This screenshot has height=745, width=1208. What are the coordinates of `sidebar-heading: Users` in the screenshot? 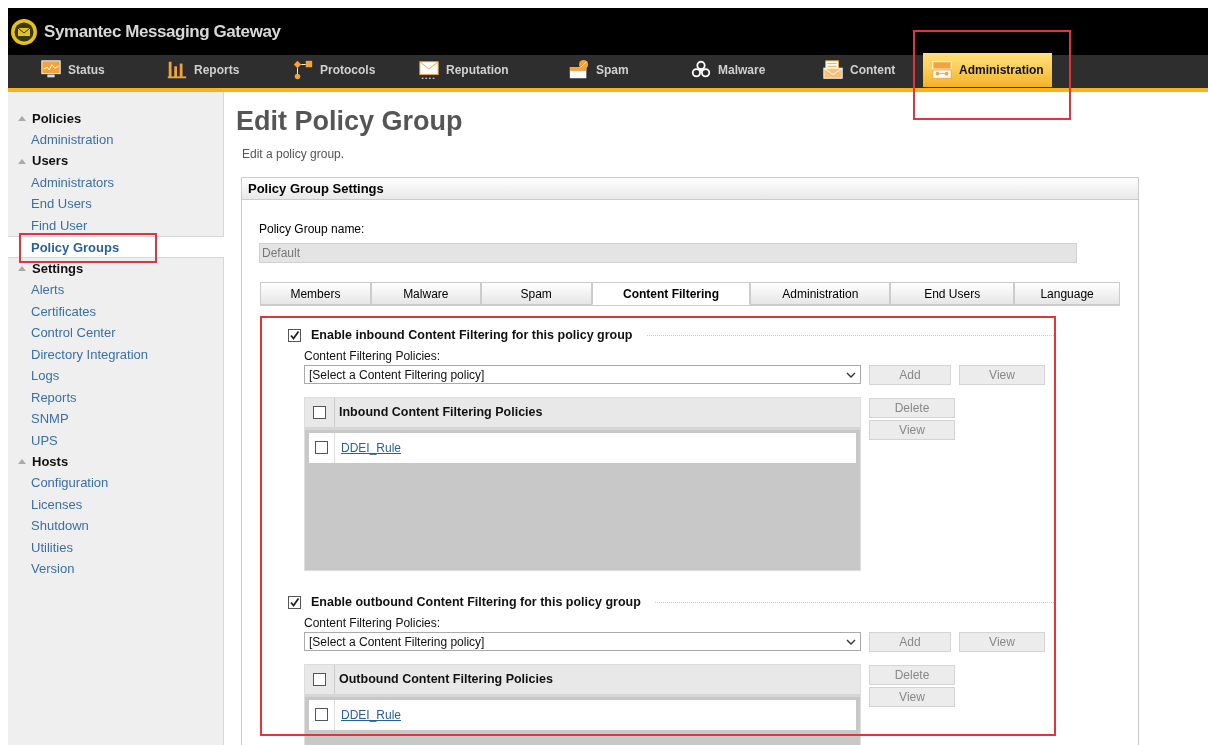 It's located at (50, 161).